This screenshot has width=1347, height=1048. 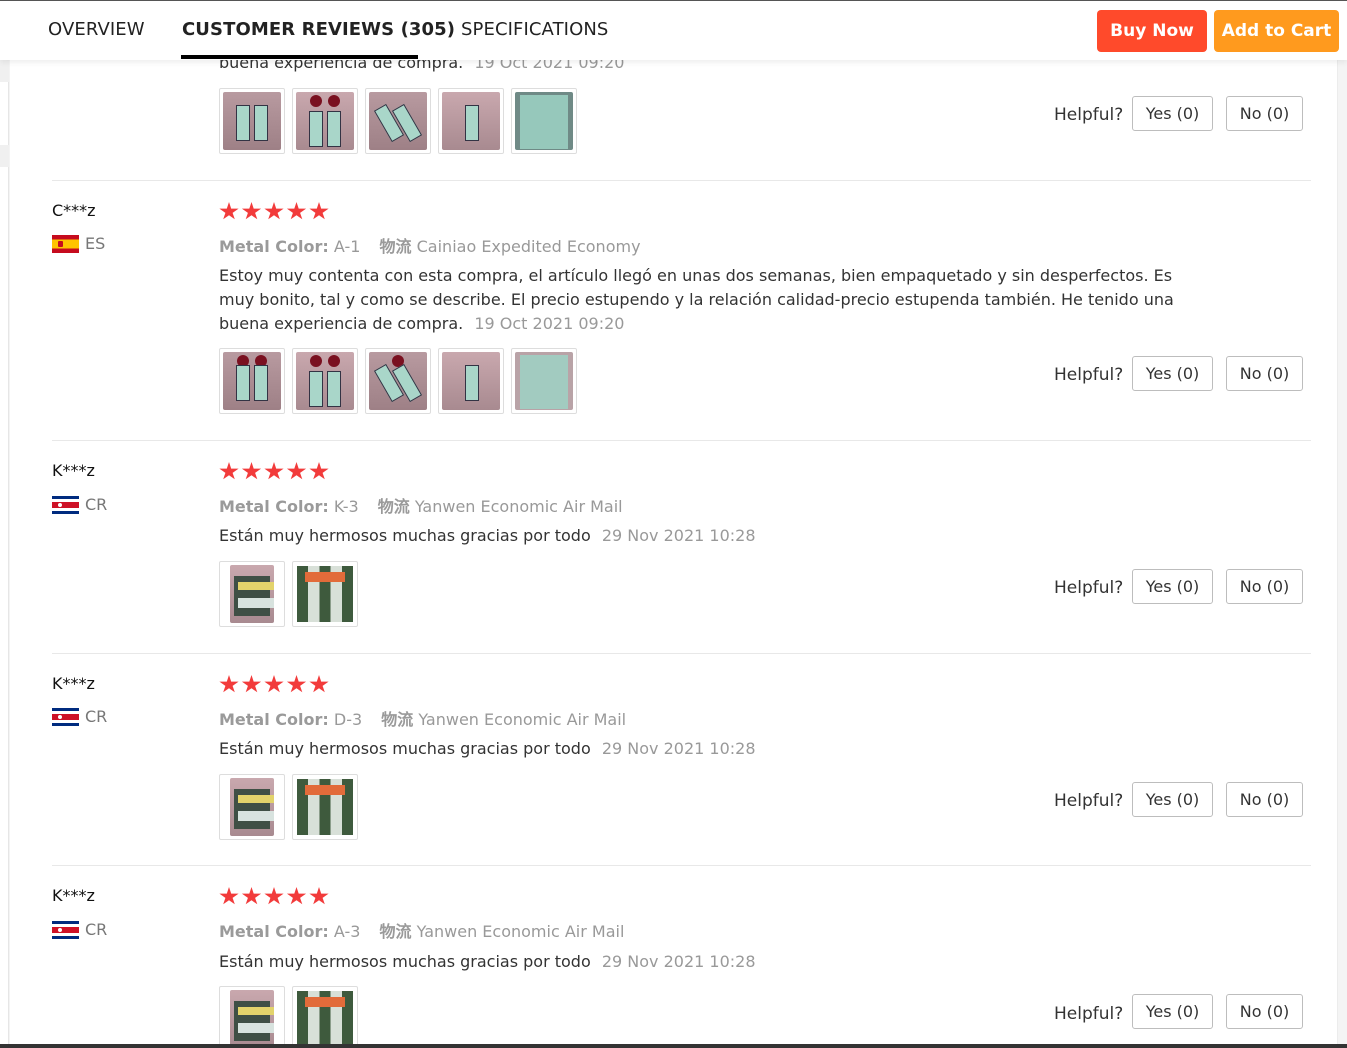 What do you see at coordinates (1276, 31) in the screenshot?
I see `add-to-cart-button: Add to Cart` at bounding box center [1276, 31].